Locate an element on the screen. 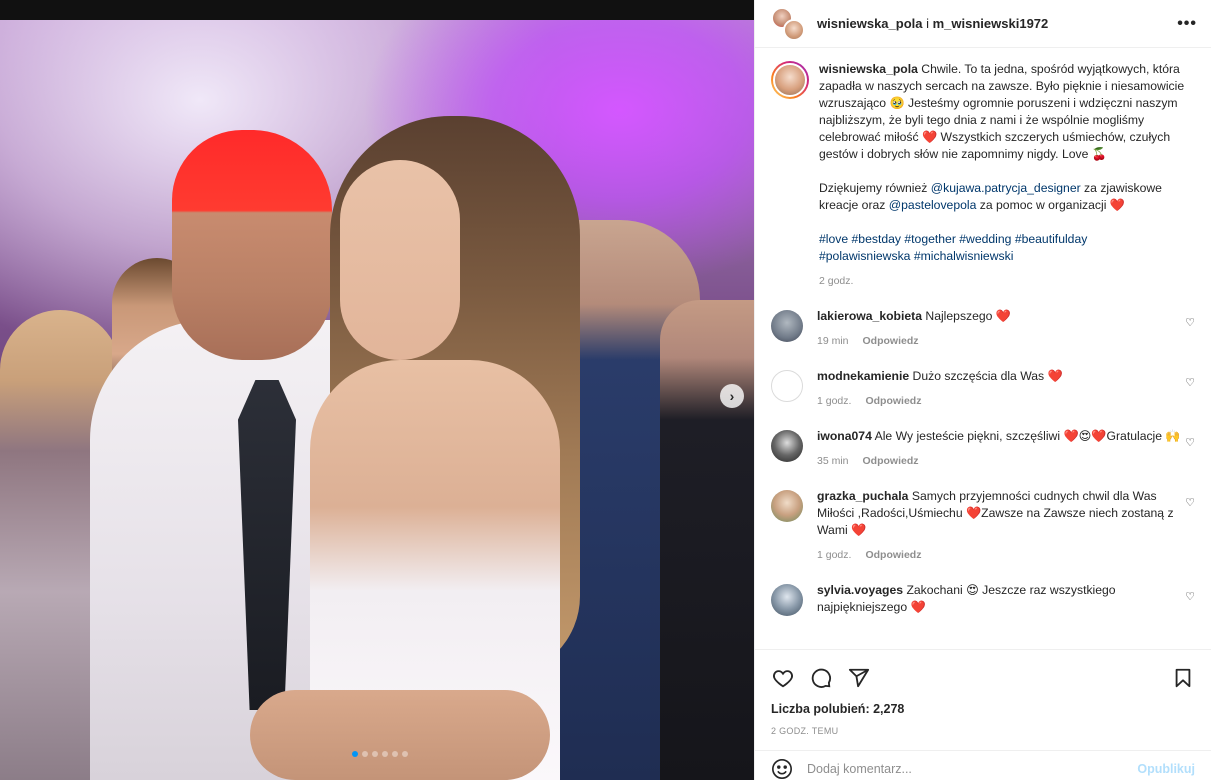  mention-link: @pastelovepola is located at coordinates (933, 205).